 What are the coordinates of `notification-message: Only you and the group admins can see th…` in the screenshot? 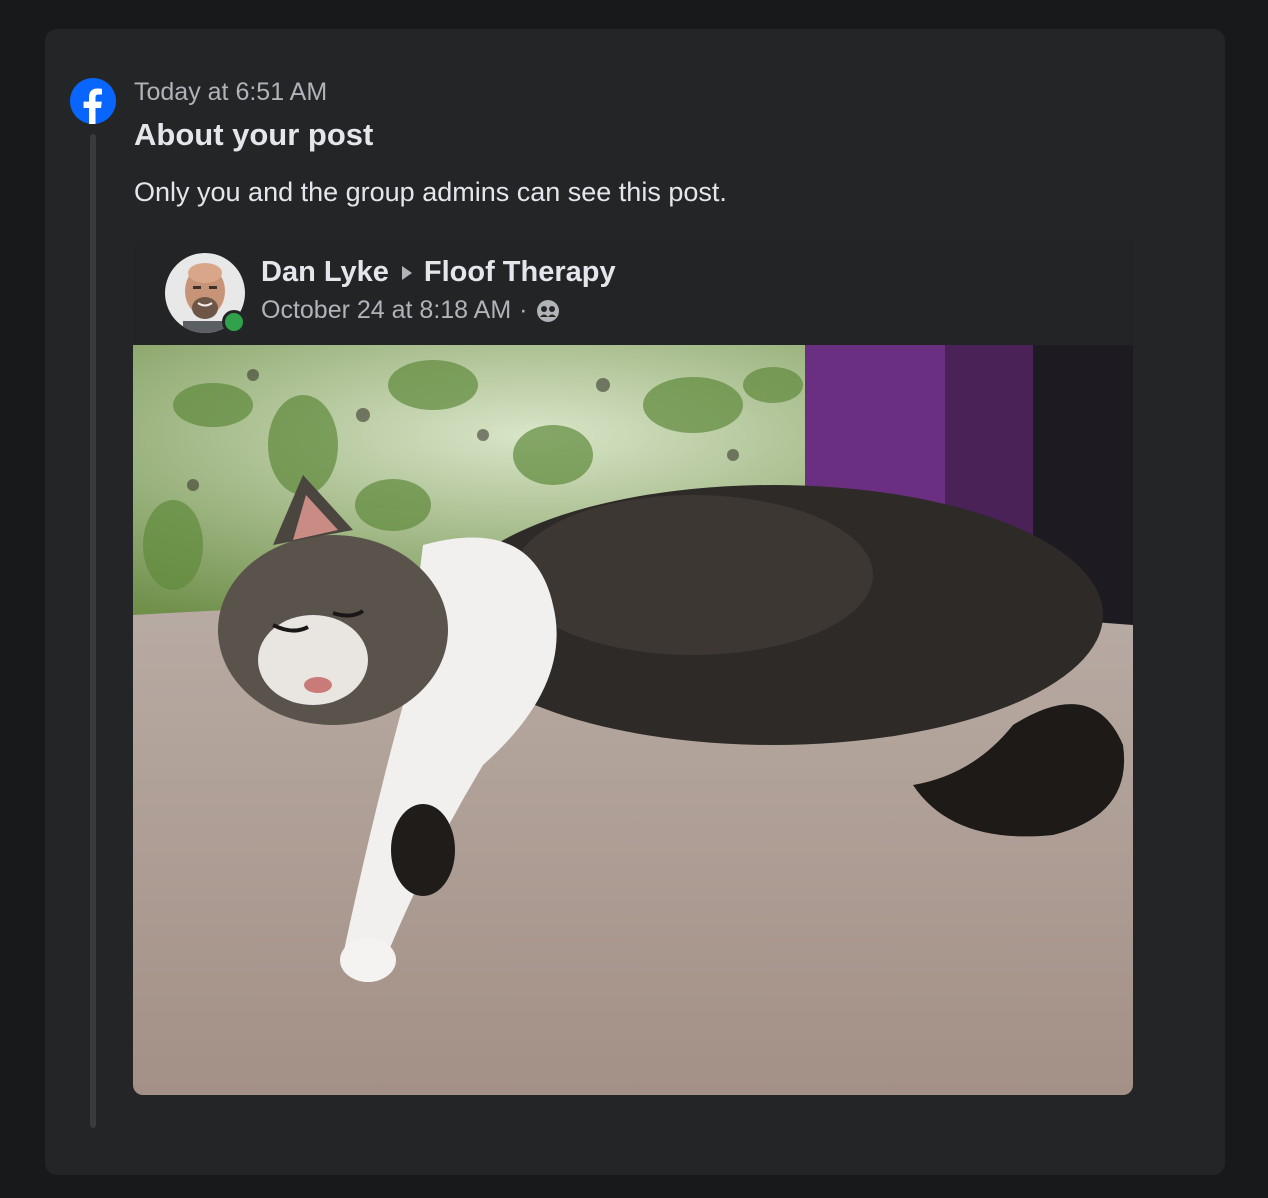 It's located at (430, 192).